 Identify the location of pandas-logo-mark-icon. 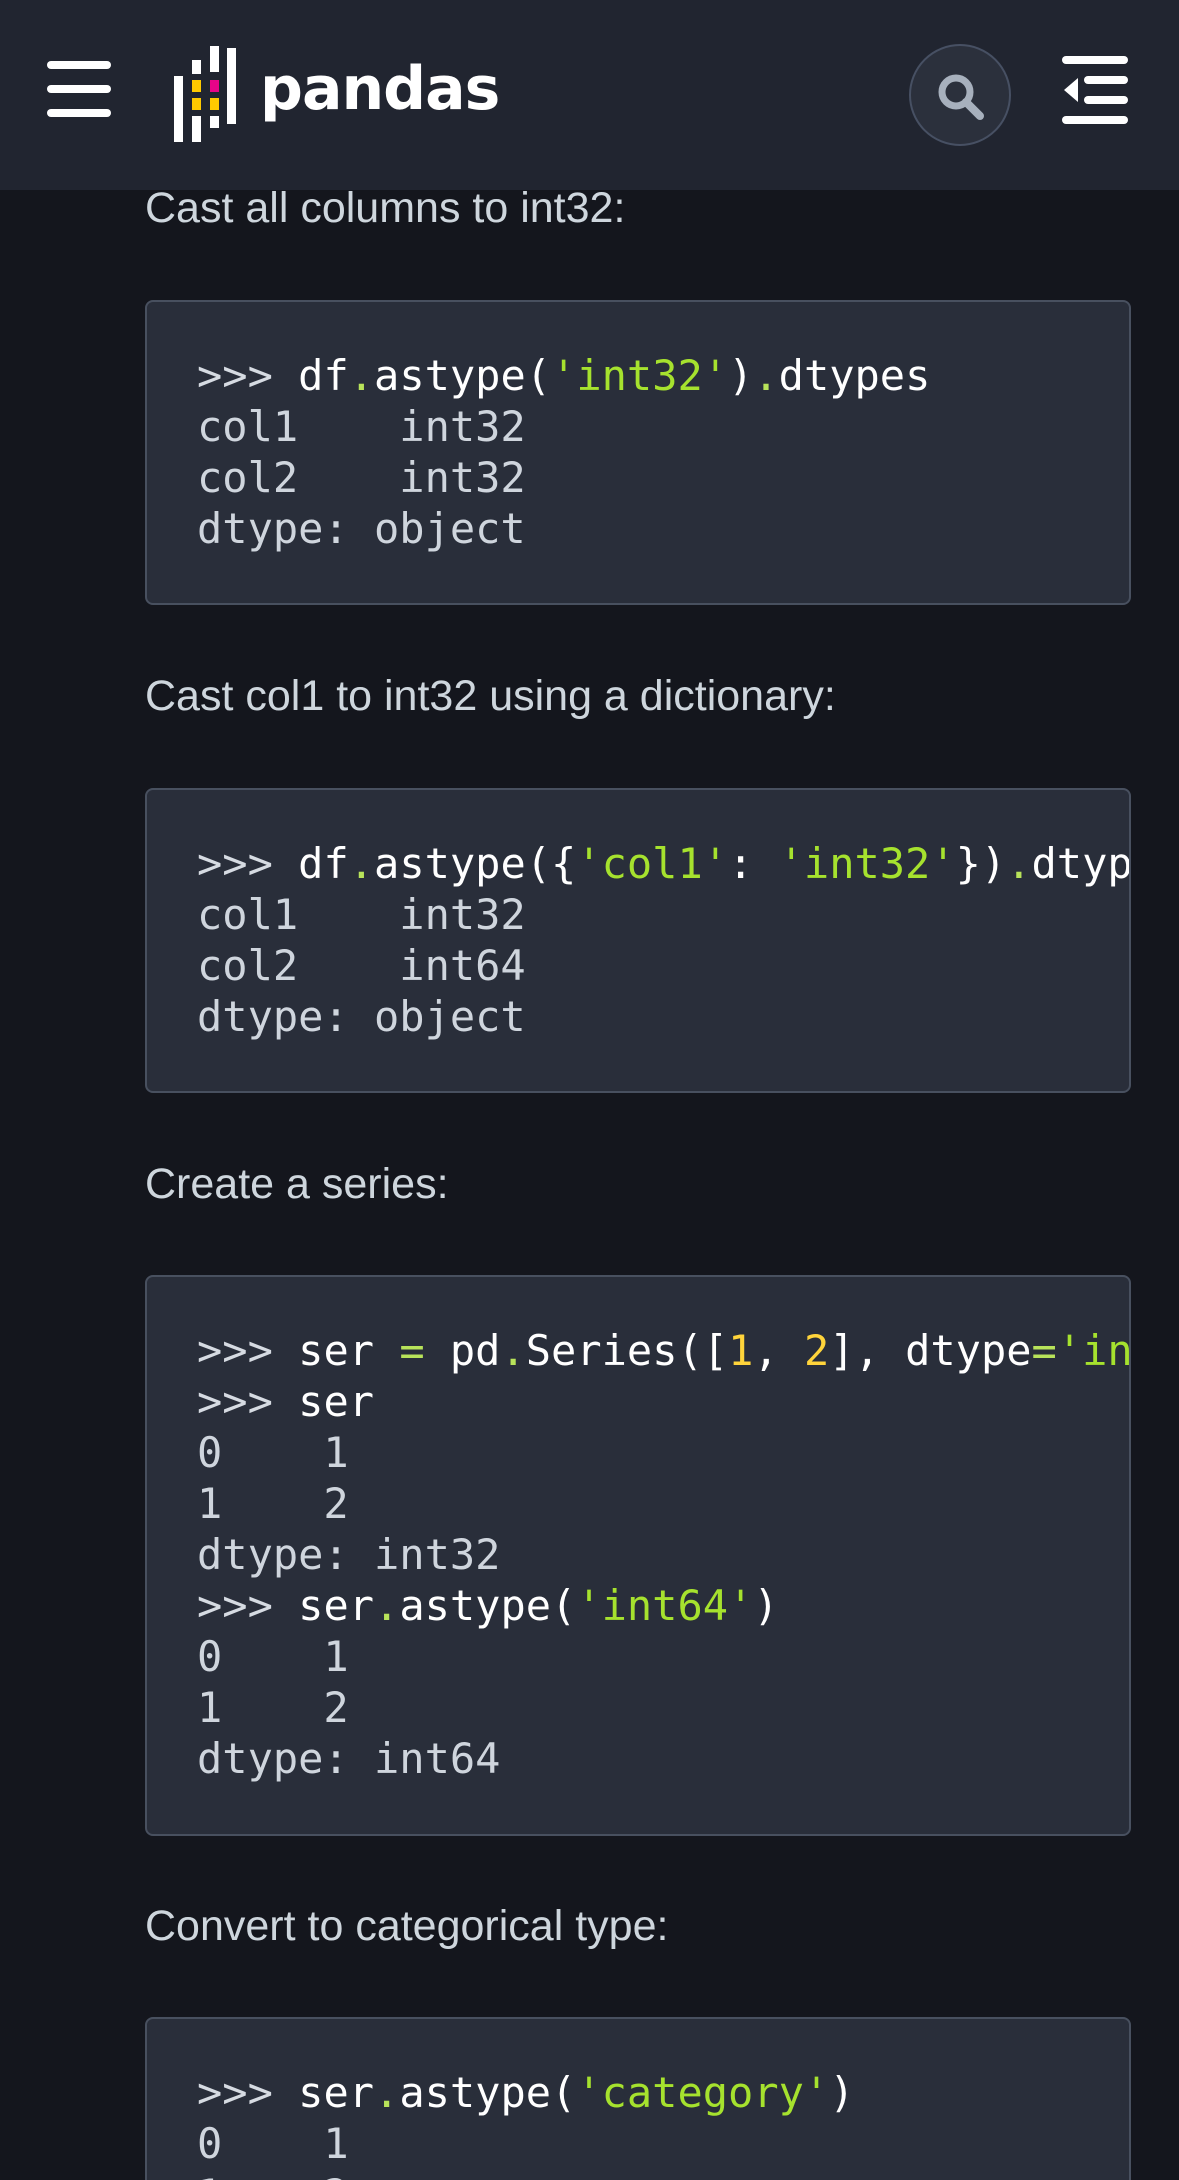
(205, 96).